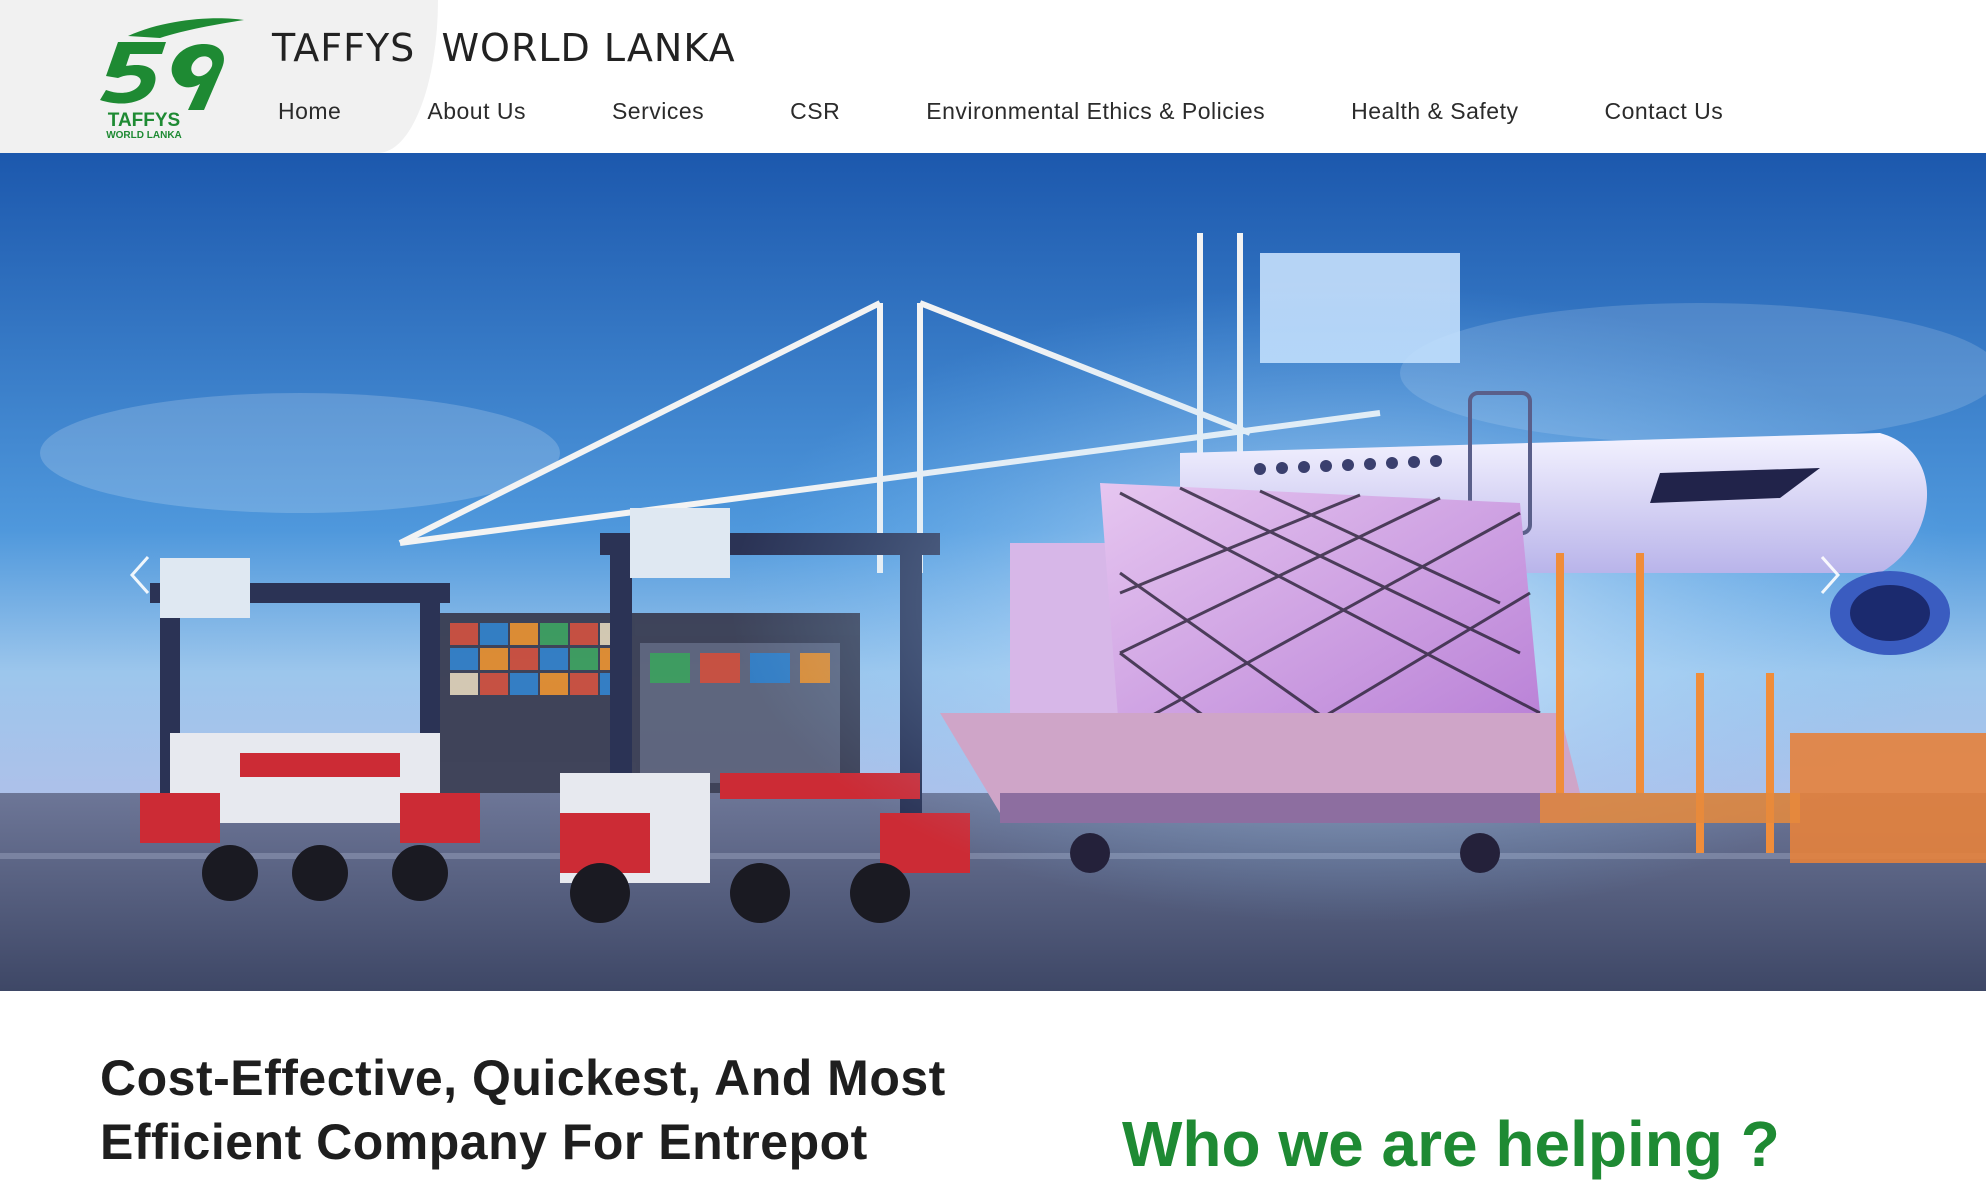 The image size is (1986, 1184). I want to click on nav-item-csr: CSR, so click(815, 111).